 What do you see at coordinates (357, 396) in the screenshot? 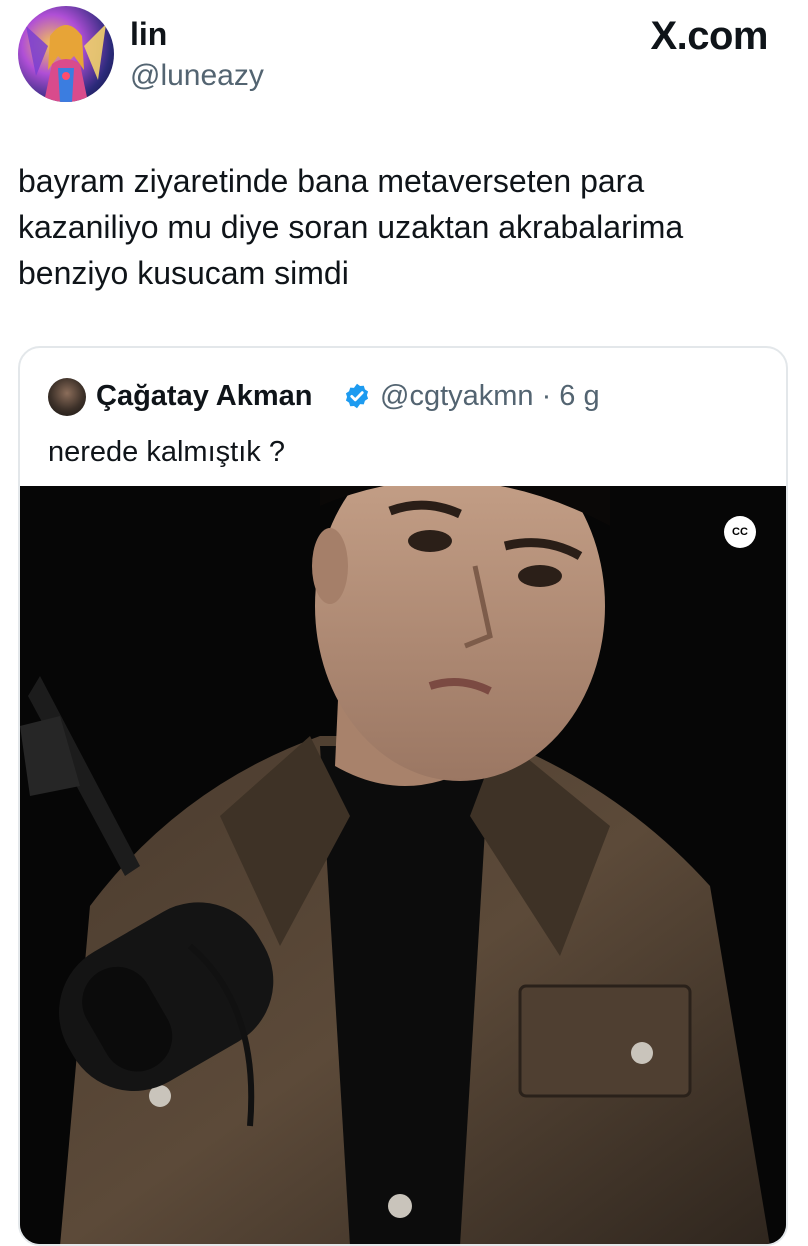
I see `verified-badge-icon` at bounding box center [357, 396].